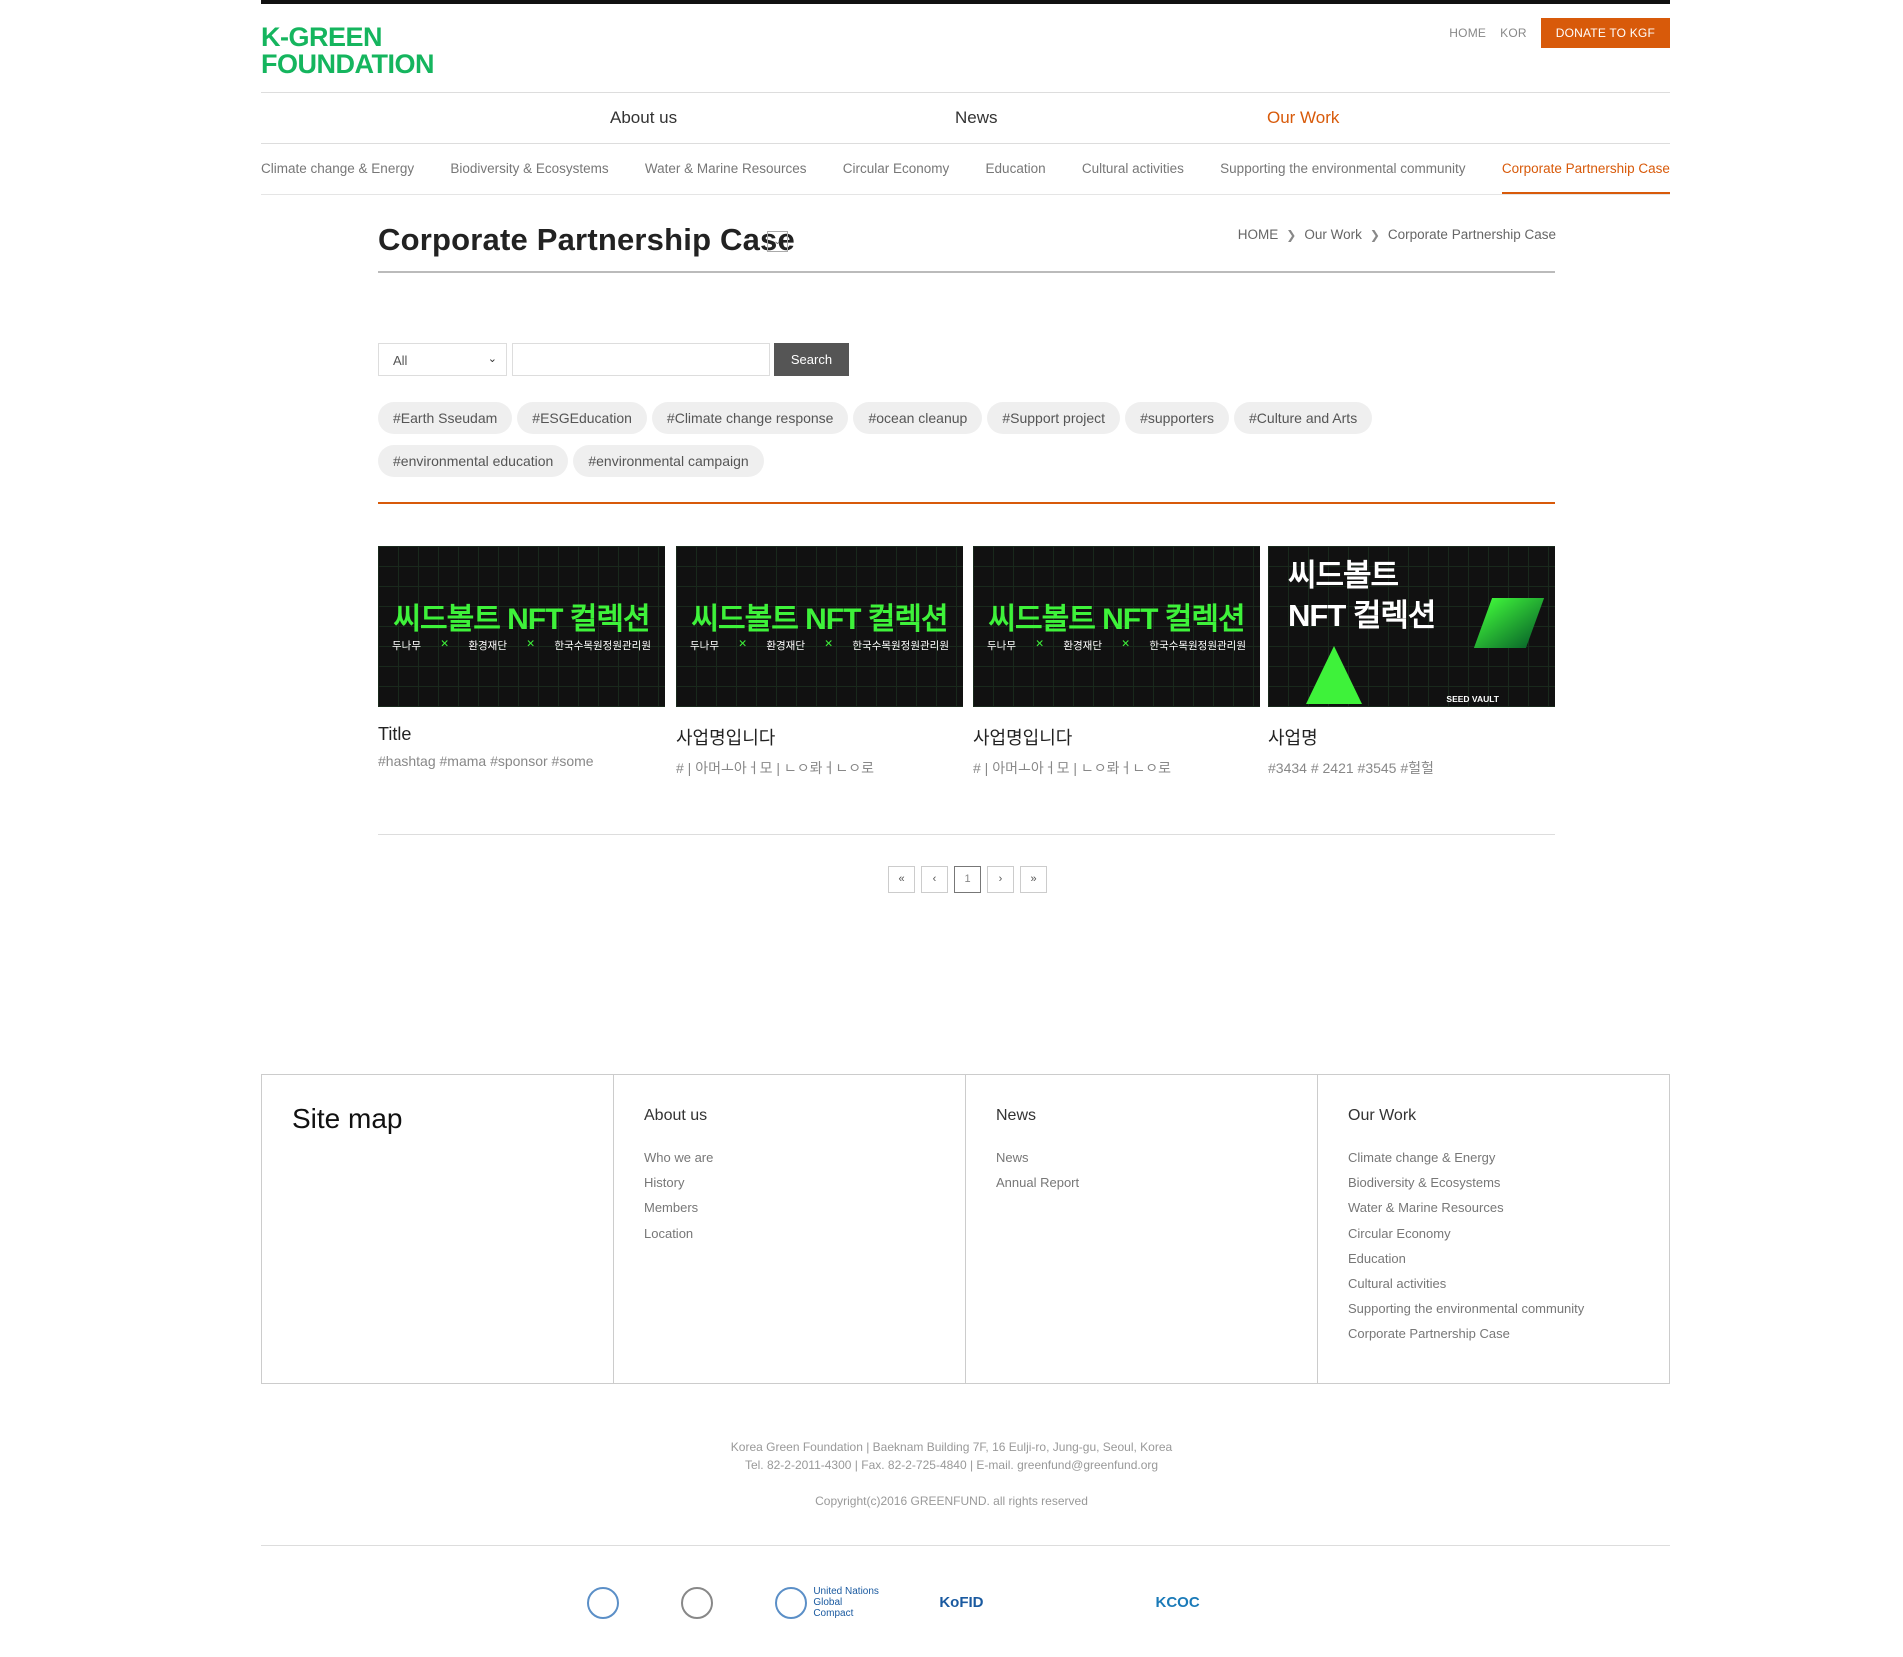  What do you see at coordinates (1467, 33) in the screenshot?
I see `util-home-link: HOME` at bounding box center [1467, 33].